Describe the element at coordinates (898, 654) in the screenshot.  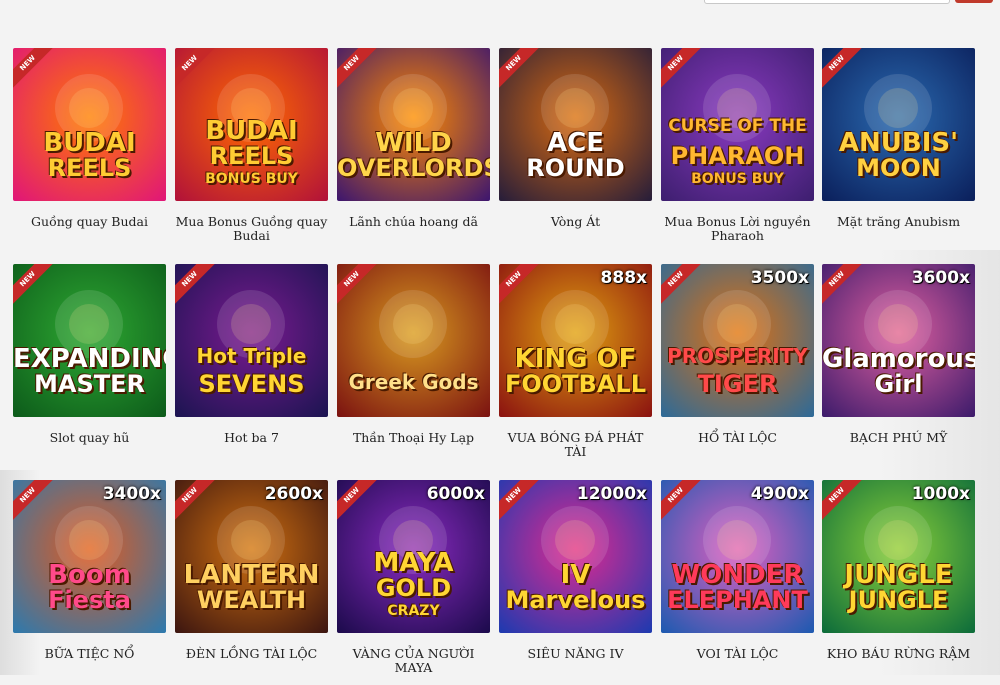
I see `game-title: KHO BÁU RỪNG RẬM` at that location.